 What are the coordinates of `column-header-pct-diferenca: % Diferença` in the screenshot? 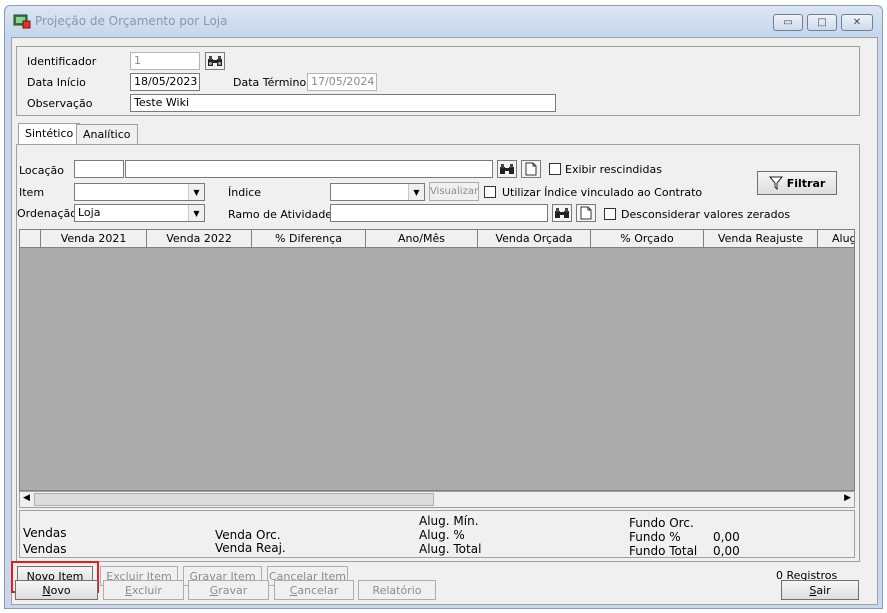 It's located at (309, 239).